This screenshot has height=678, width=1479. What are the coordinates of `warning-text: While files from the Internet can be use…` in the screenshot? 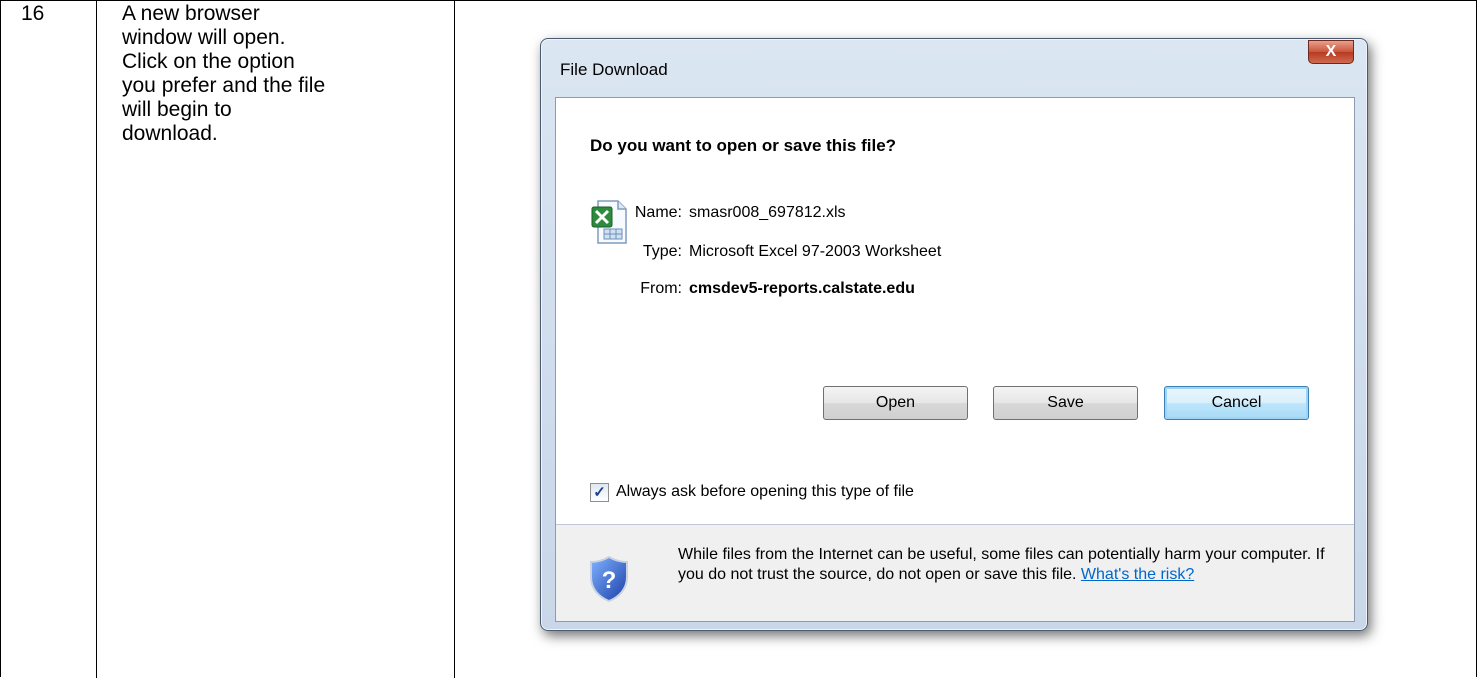 It's located at (1001, 564).